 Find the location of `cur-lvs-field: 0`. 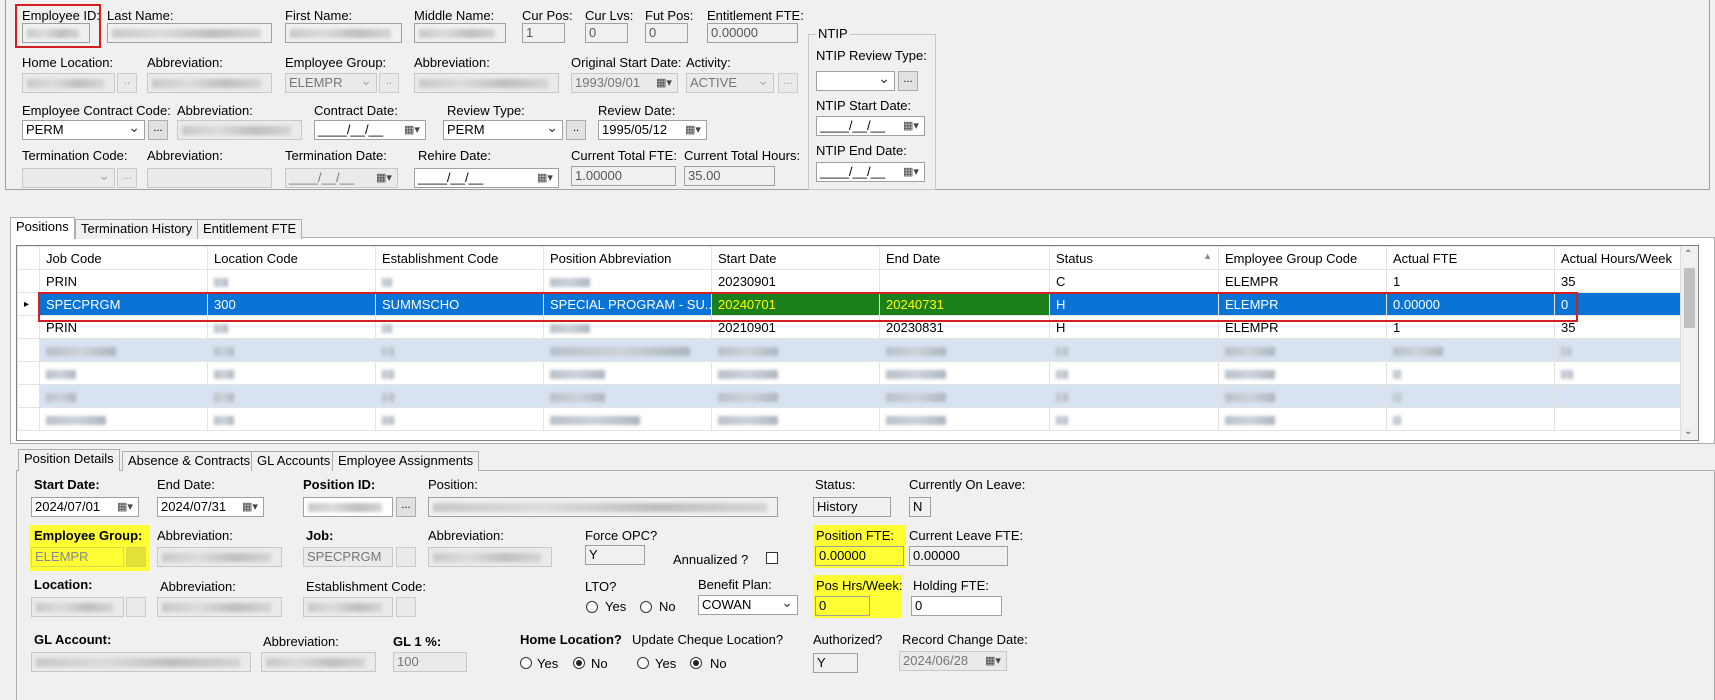

cur-lvs-field: 0 is located at coordinates (606, 33).